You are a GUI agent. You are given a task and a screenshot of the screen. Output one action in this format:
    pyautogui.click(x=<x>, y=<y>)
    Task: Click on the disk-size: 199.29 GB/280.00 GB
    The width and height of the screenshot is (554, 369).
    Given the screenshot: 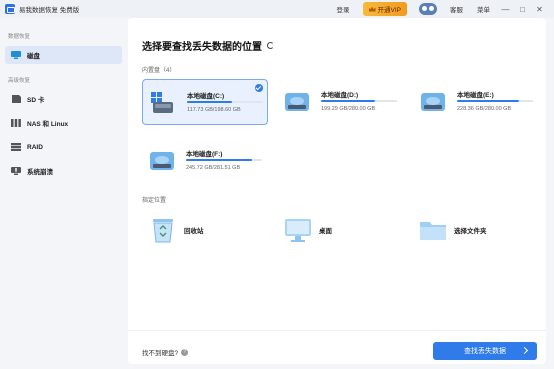 What is the action you would take?
    pyautogui.click(x=348, y=109)
    